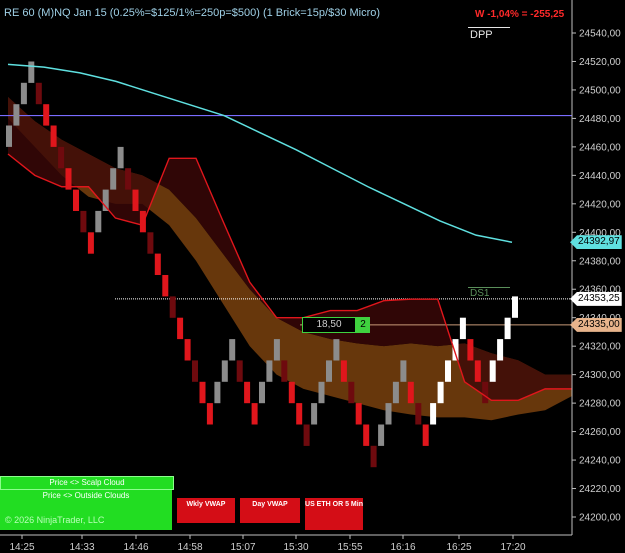 Image resolution: width=625 pixels, height=553 pixels. Describe the element at coordinates (363, 325) in the screenshot. I see `order-qty-marker: 2` at that location.